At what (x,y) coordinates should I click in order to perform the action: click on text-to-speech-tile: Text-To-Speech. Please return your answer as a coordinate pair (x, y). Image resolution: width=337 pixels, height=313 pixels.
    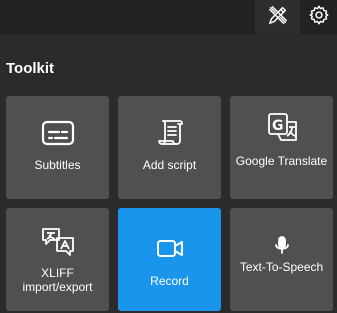
    Looking at the image, I should click on (281, 259).